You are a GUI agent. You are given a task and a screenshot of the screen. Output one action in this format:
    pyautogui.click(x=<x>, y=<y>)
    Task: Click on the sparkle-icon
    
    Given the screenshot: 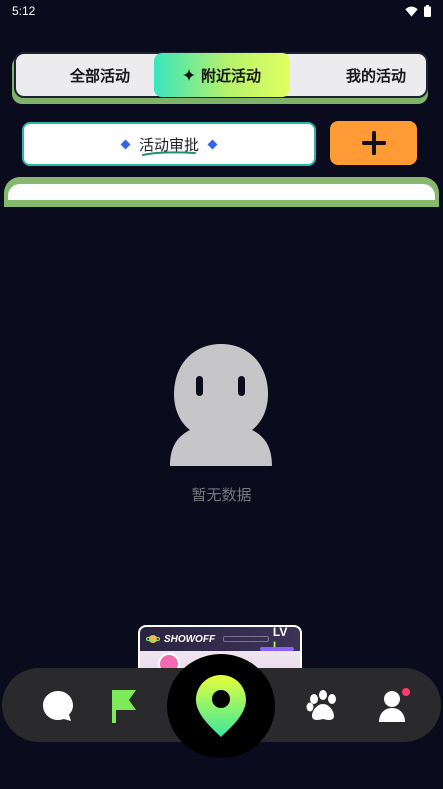 What is the action you would take?
    pyautogui.click(x=188, y=75)
    